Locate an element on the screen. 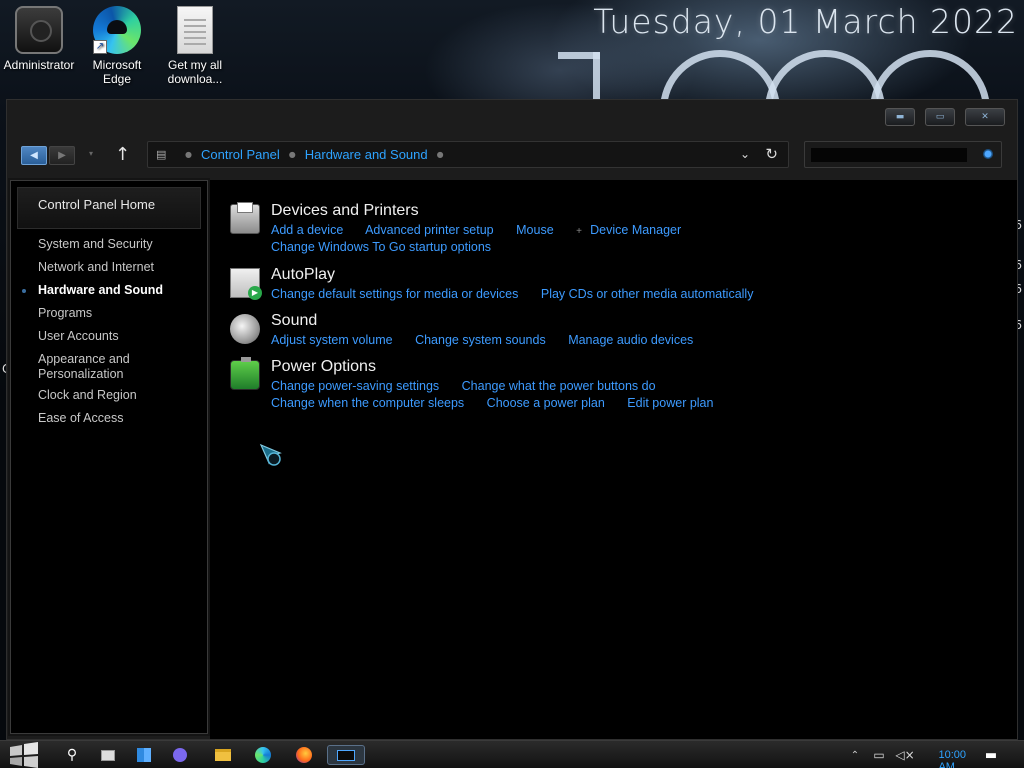  manage-audio-devices-link: Manage audio devices is located at coordinates (630, 340).